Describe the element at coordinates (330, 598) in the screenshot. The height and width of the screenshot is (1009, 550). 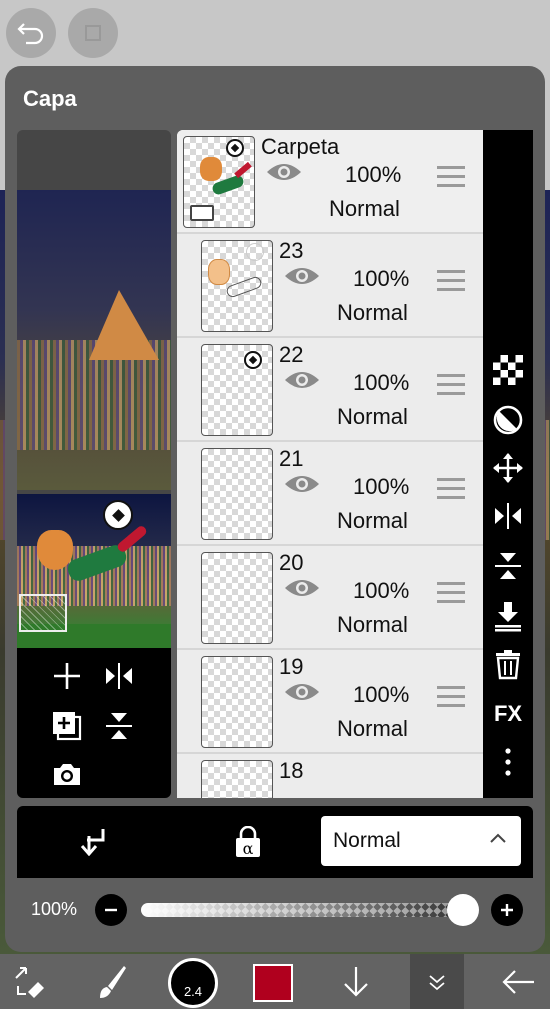
I see `layer-row: 20 100% Normal` at that location.